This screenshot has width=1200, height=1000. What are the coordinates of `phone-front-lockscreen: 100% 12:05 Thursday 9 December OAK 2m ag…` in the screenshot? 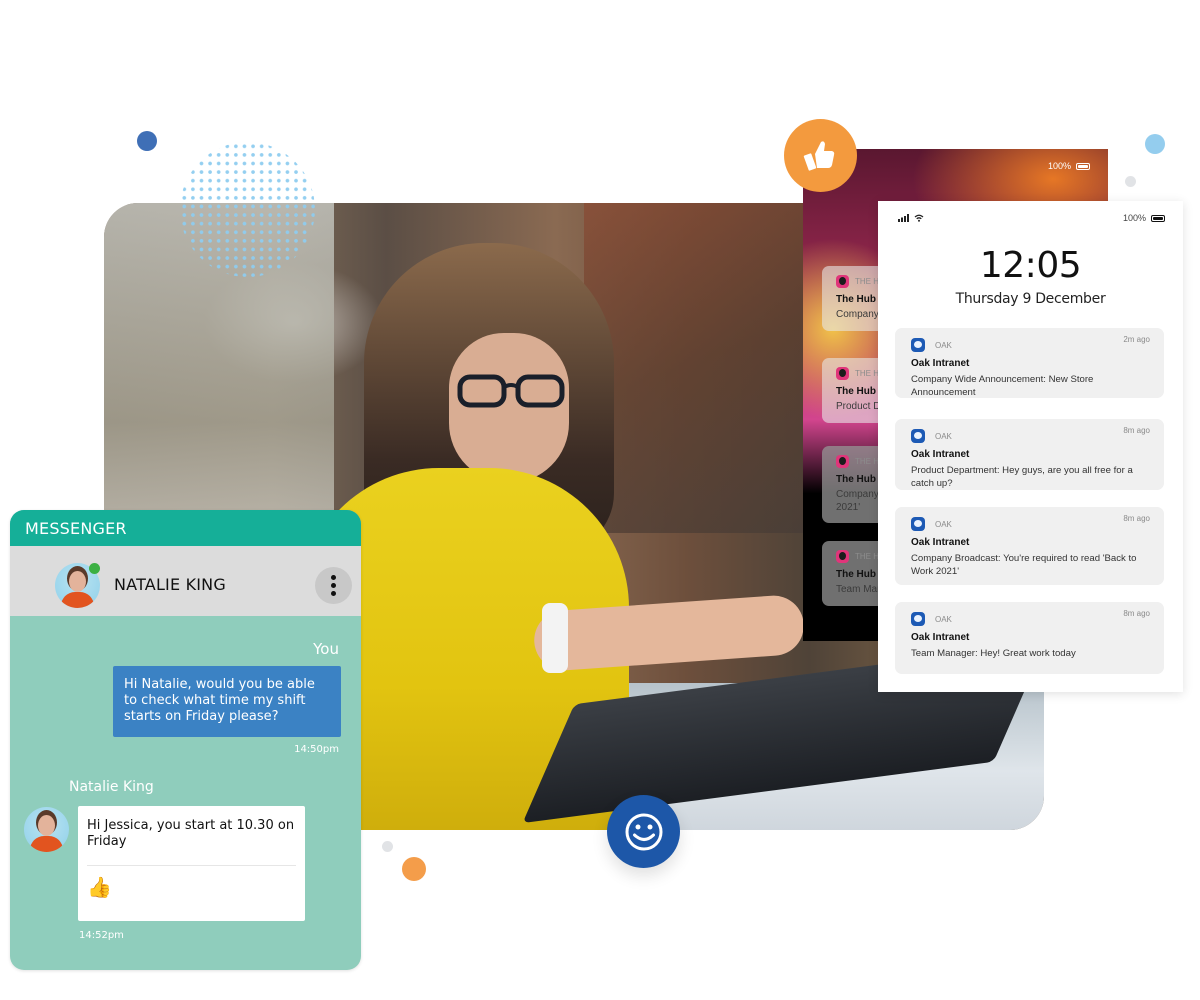 It's located at (1030, 446).